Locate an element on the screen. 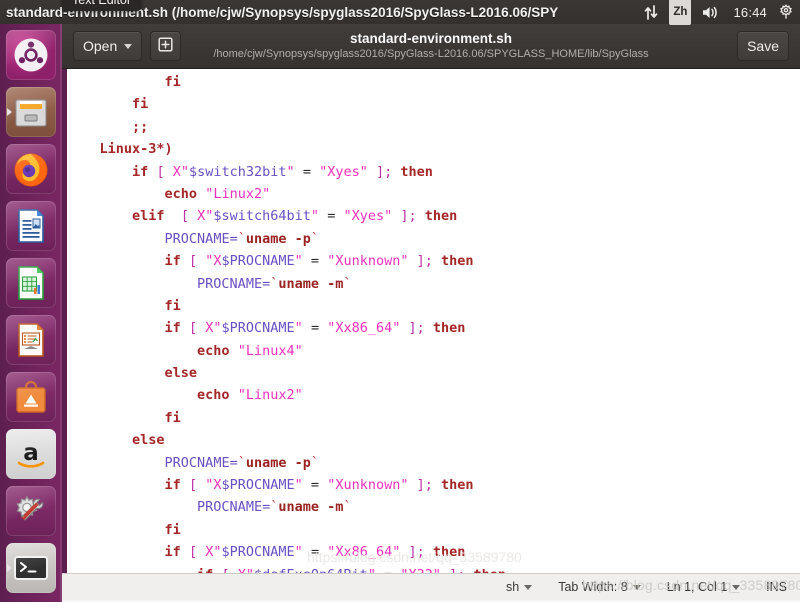 The width and height of the screenshot is (800, 602). launcher-item-amazon: a is located at coordinates (31, 454).